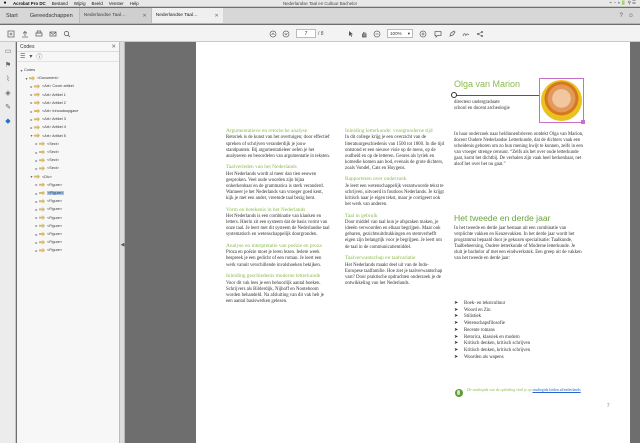 The height and width of the screenshot is (443, 640). What do you see at coordinates (113, 47) in the screenshot?
I see `close-icon: ✕` at bounding box center [113, 47].